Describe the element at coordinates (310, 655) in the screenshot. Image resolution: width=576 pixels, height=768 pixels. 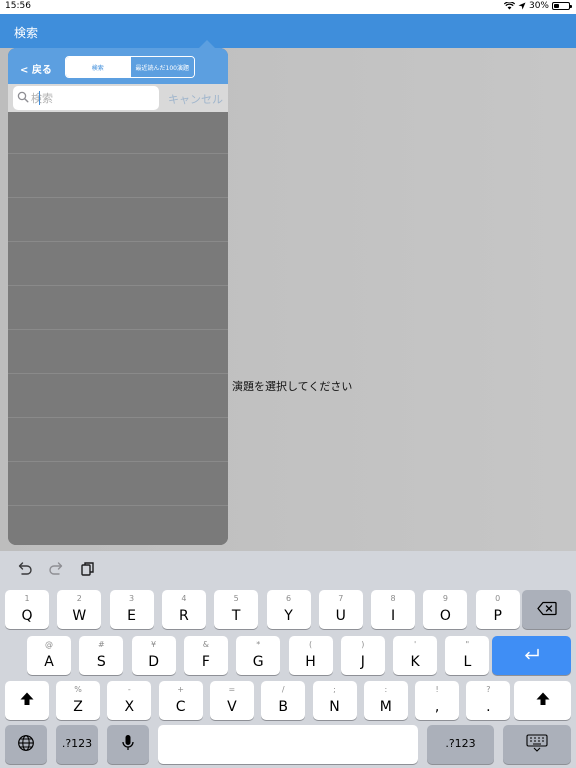
I see `key-h: (H` at that location.